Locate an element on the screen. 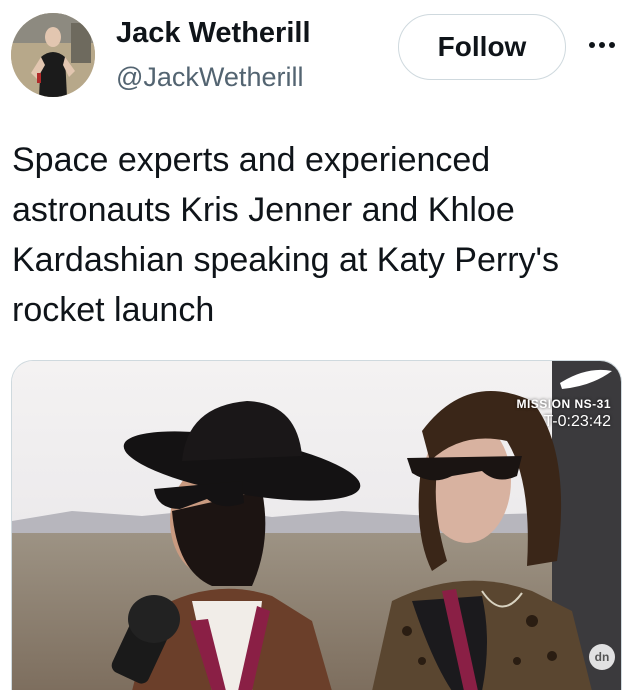  author-avatar is located at coordinates (53, 55).